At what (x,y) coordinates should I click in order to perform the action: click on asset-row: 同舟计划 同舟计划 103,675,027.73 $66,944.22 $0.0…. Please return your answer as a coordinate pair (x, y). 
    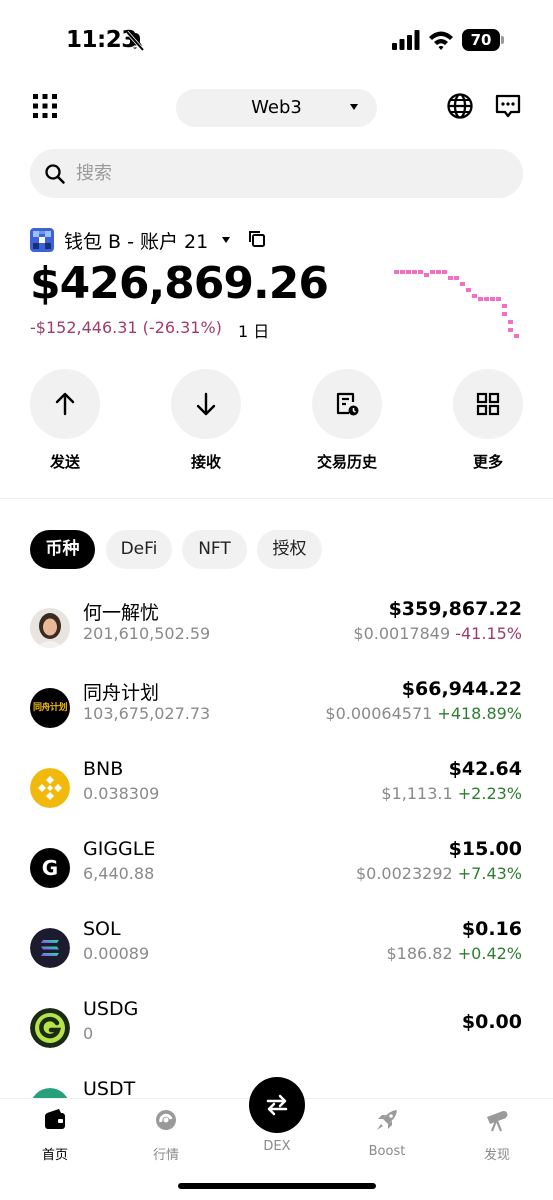
    Looking at the image, I should click on (276, 708).